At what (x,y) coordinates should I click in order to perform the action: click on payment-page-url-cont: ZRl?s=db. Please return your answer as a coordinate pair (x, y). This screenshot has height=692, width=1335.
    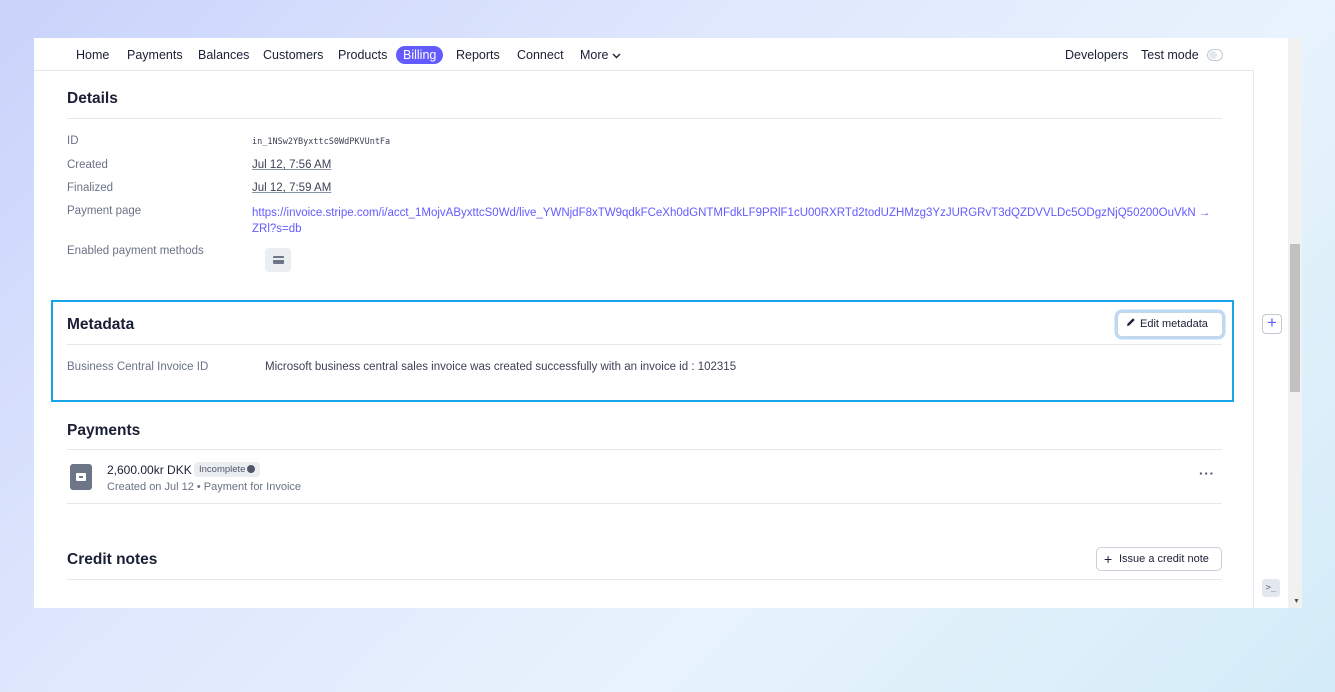
    Looking at the image, I should click on (277, 229).